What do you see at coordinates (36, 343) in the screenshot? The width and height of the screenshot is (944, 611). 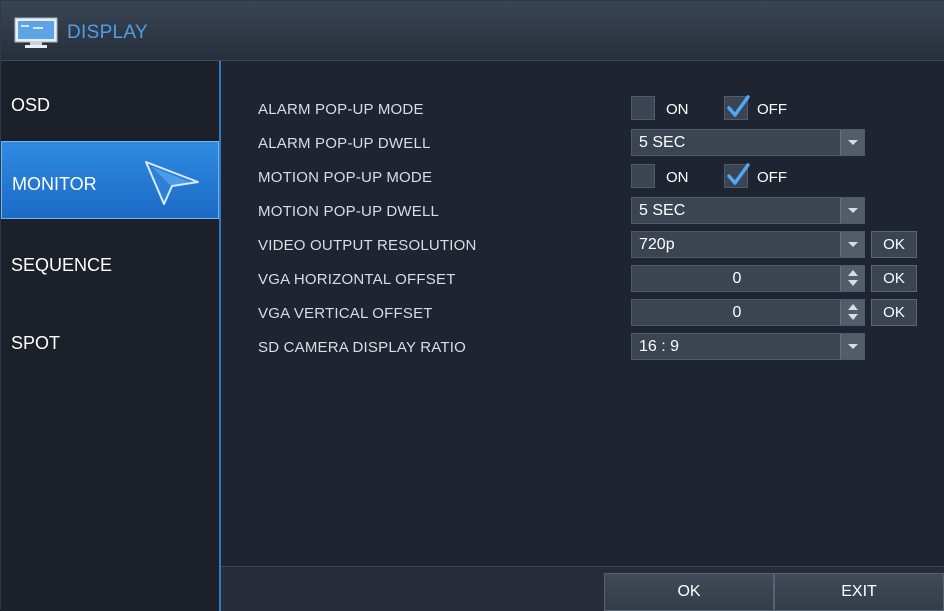 I see `sidebar-item-label: SPOT` at bounding box center [36, 343].